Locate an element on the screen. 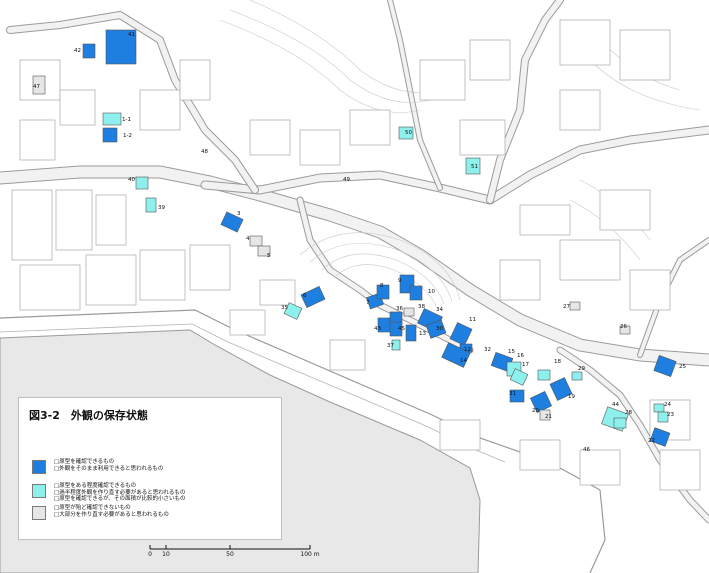 The height and width of the screenshot is (573, 709). building-number-label: 51 is located at coordinates (474, 167).